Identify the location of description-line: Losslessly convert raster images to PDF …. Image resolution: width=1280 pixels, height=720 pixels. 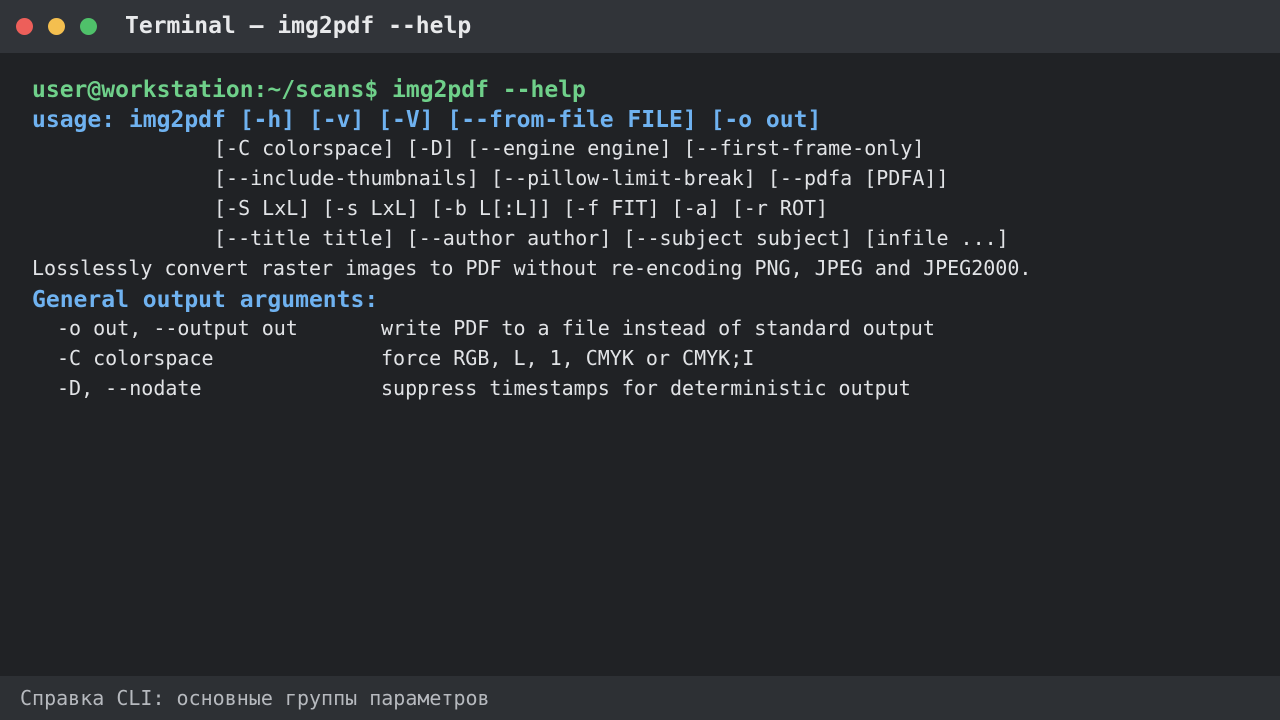
(532, 268).